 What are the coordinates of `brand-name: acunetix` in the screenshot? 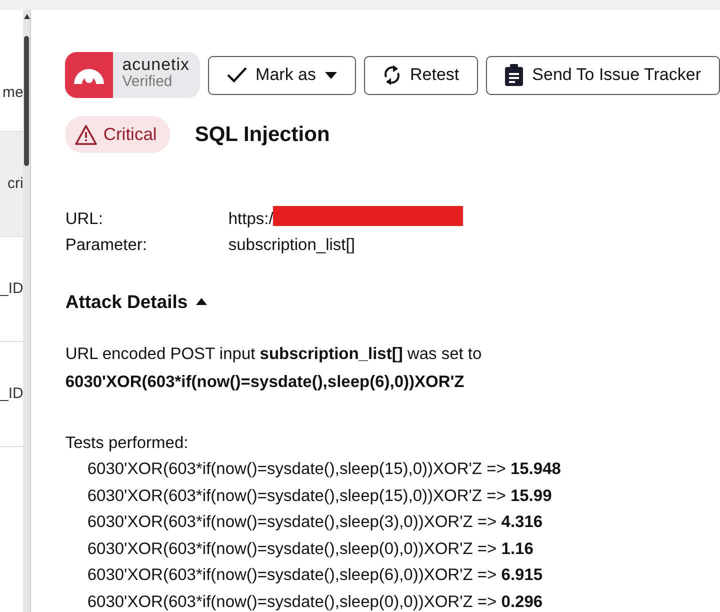 It's located at (156, 65).